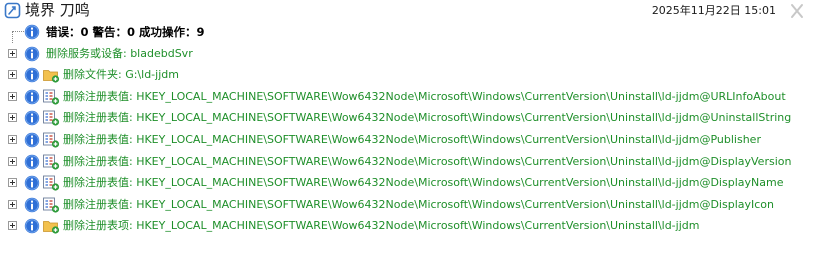 The height and width of the screenshot is (257, 814). I want to click on list-item: 删除服务或设备: bladebdSvr, so click(407, 55).